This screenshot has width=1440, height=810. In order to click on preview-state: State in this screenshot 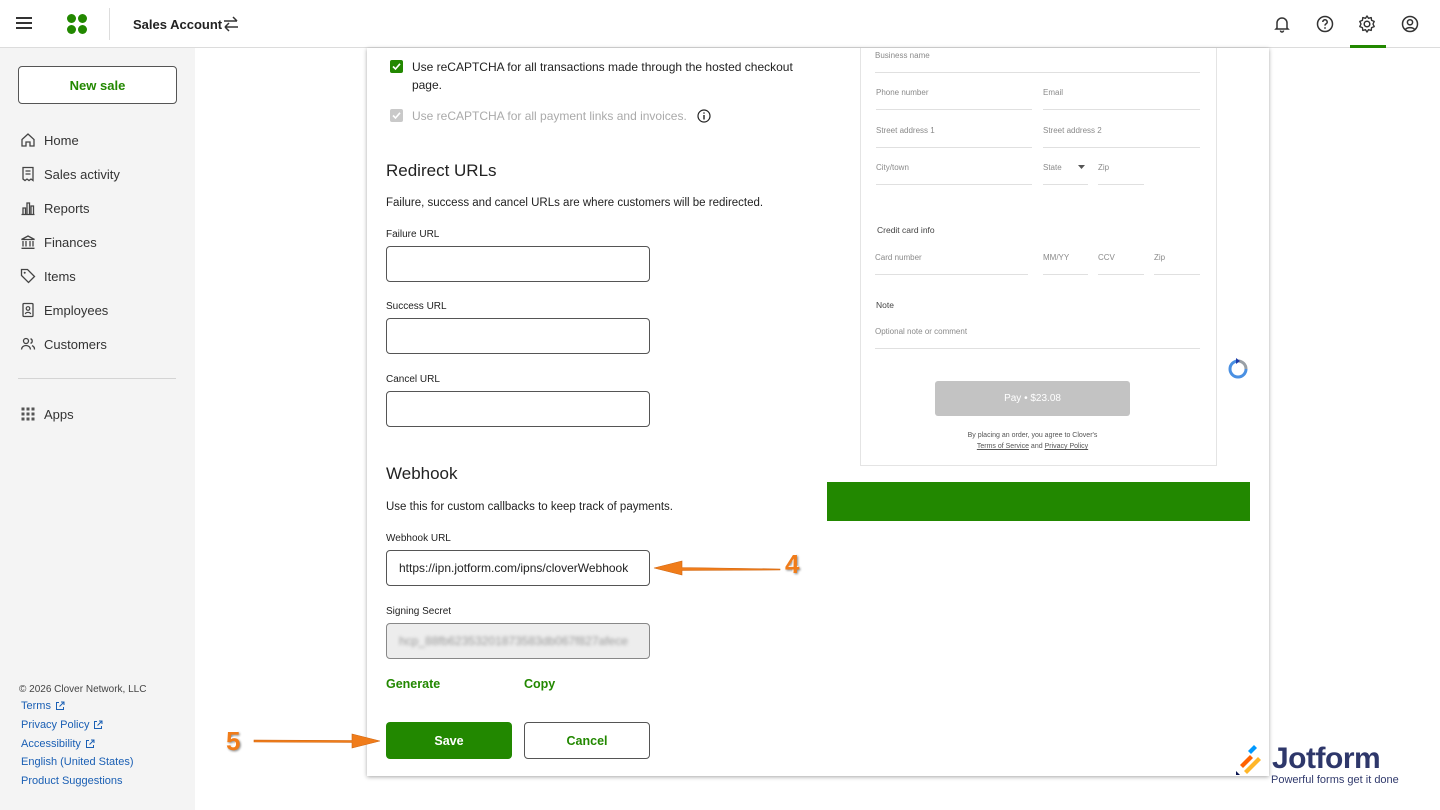, I will do `click(1065, 174)`.